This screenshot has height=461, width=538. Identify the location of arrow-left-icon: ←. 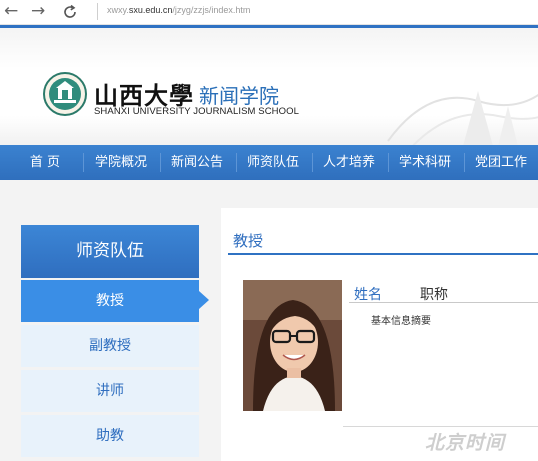
(11, 12).